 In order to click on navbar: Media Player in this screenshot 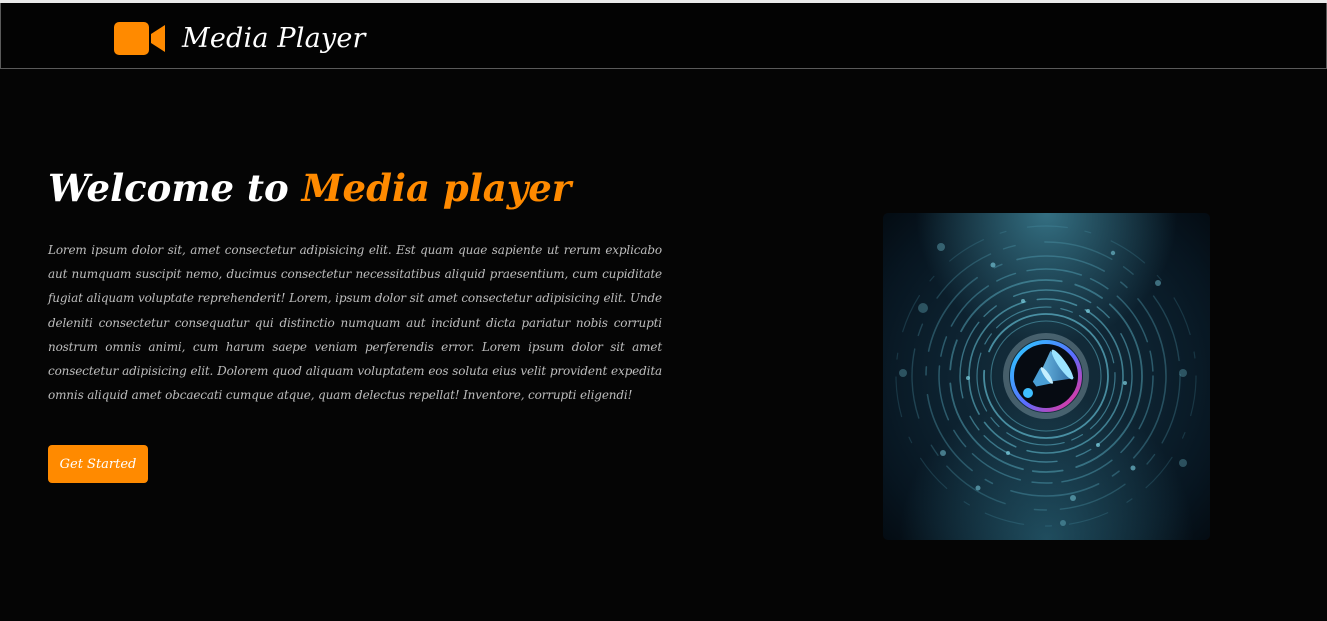, I will do `click(663, 36)`.